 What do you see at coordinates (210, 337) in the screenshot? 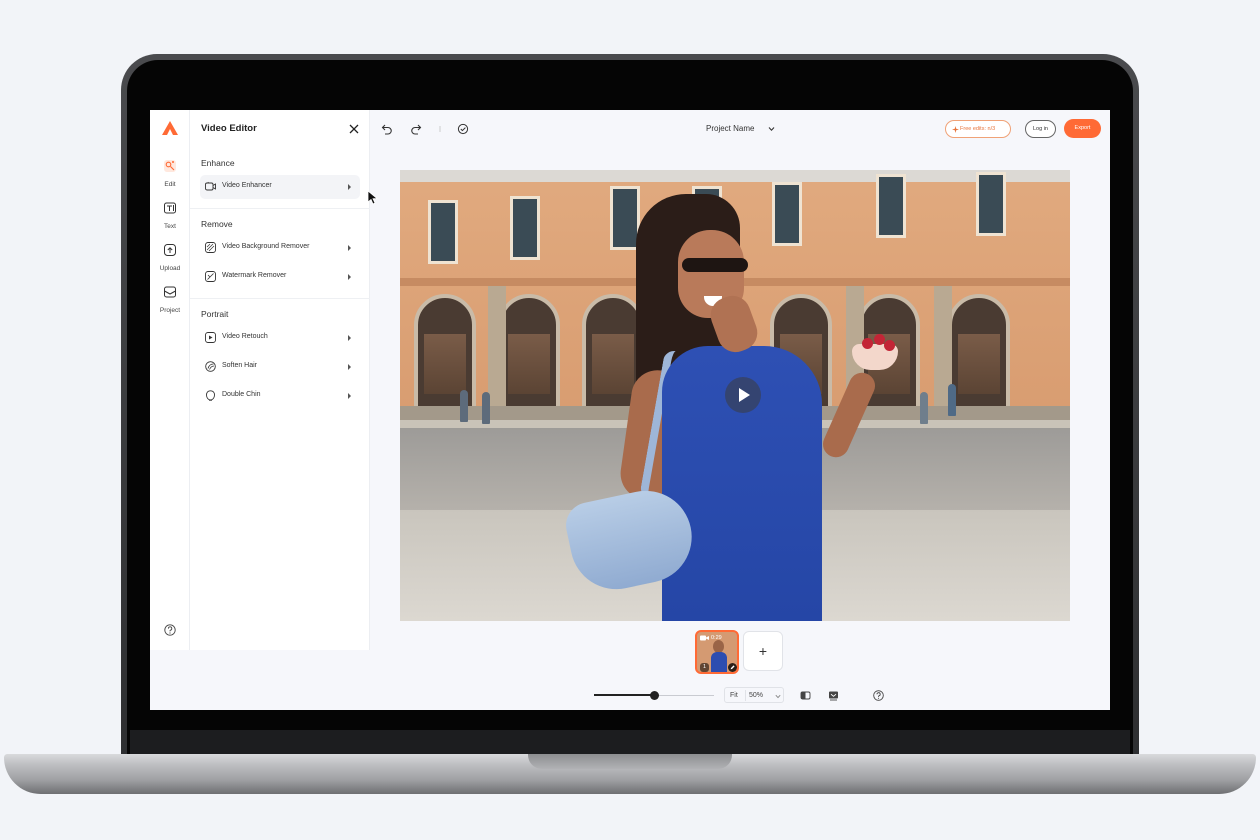
I see `retouch-icon` at bounding box center [210, 337].